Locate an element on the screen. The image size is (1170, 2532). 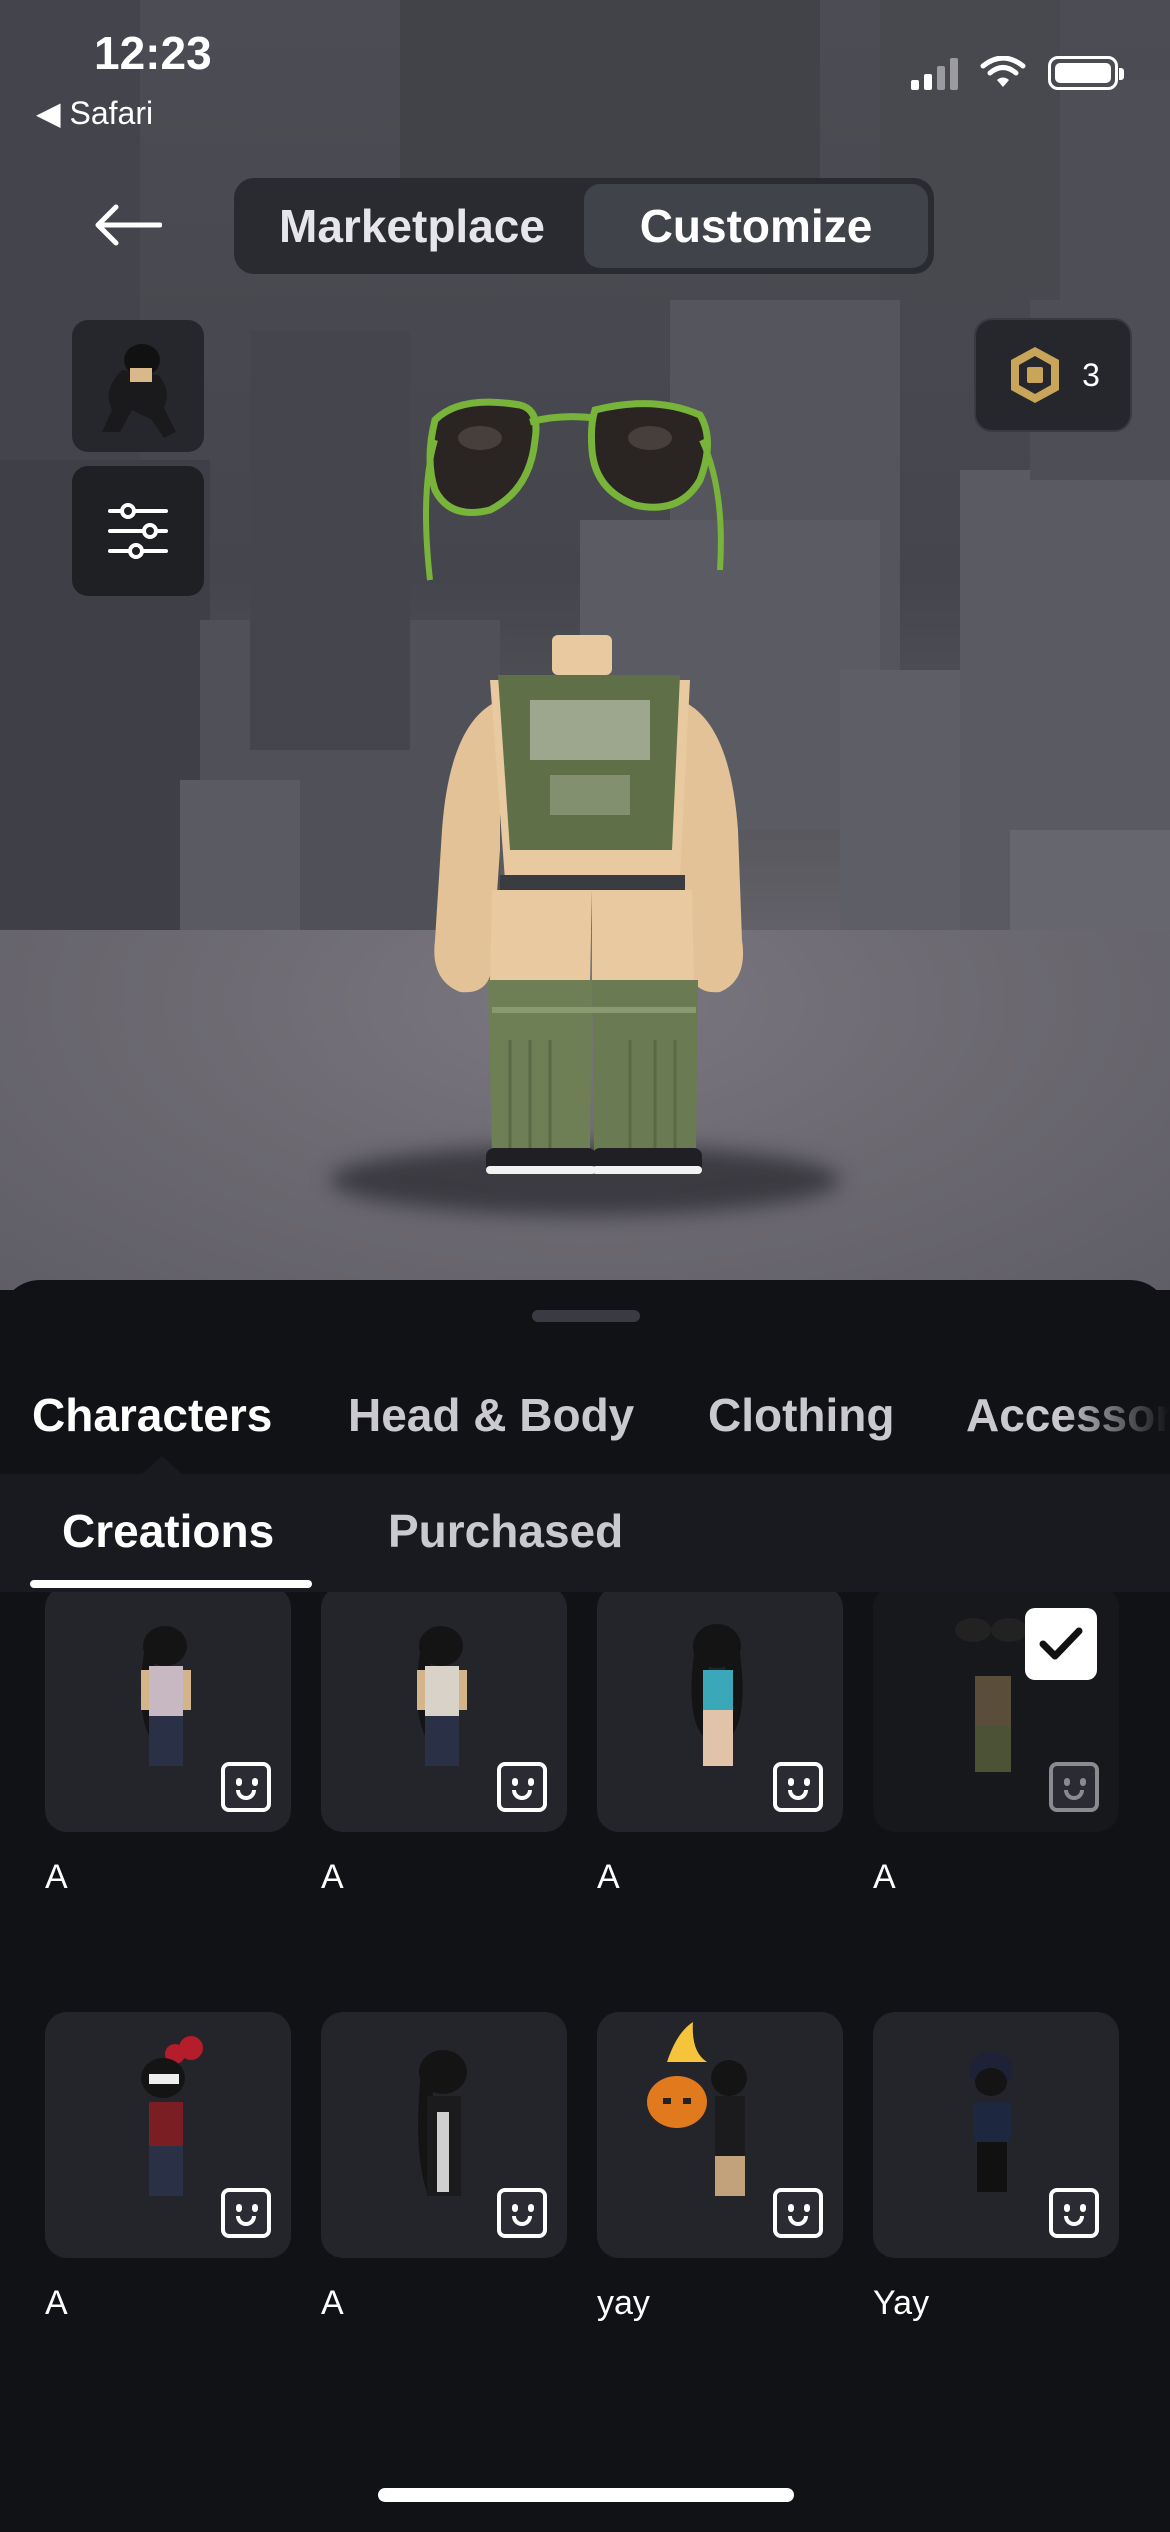
selected-checkbox is located at coordinates (1061, 1644).